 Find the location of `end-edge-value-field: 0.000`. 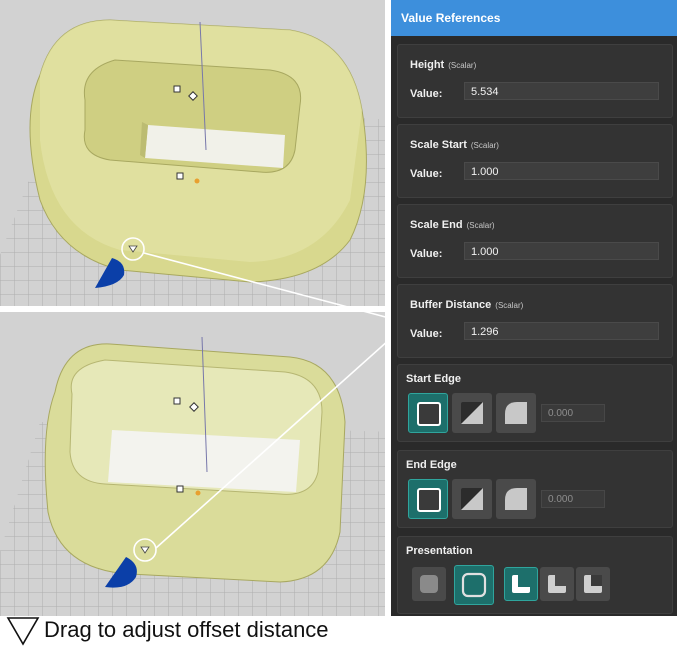

end-edge-value-field: 0.000 is located at coordinates (573, 499).